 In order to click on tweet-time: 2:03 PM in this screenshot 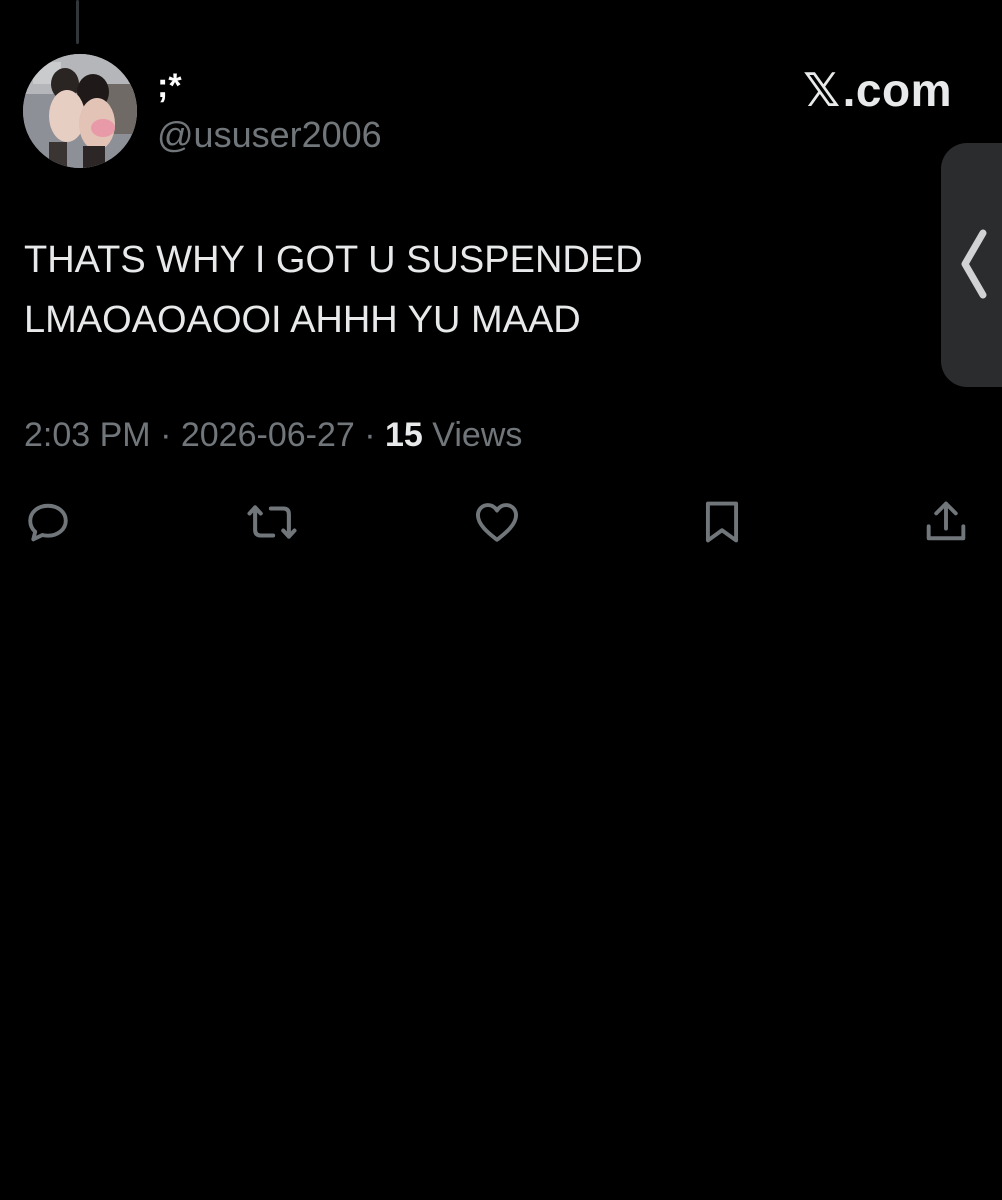, I will do `click(87, 435)`.